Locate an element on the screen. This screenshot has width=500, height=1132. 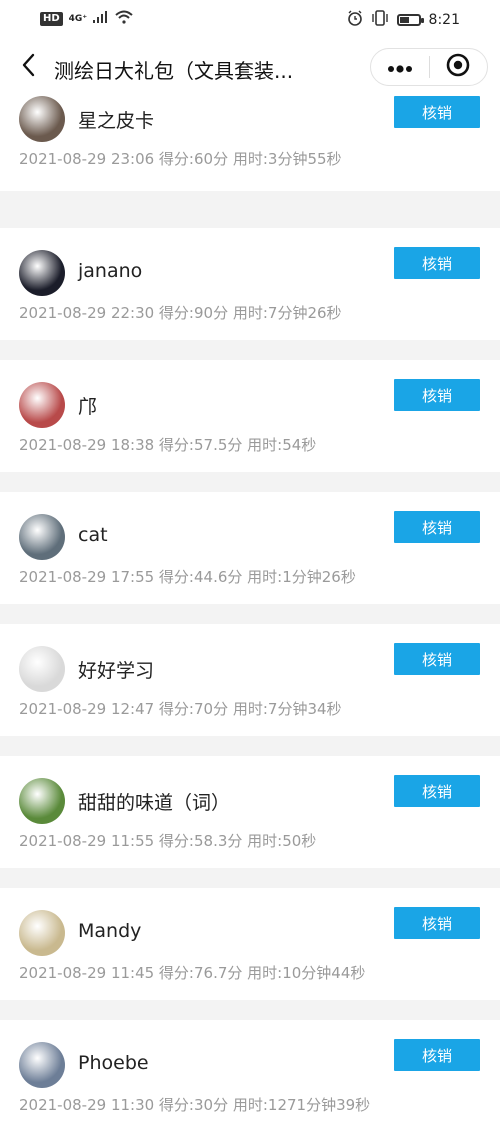
target-circle-icon is located at coordinates (458, 67).